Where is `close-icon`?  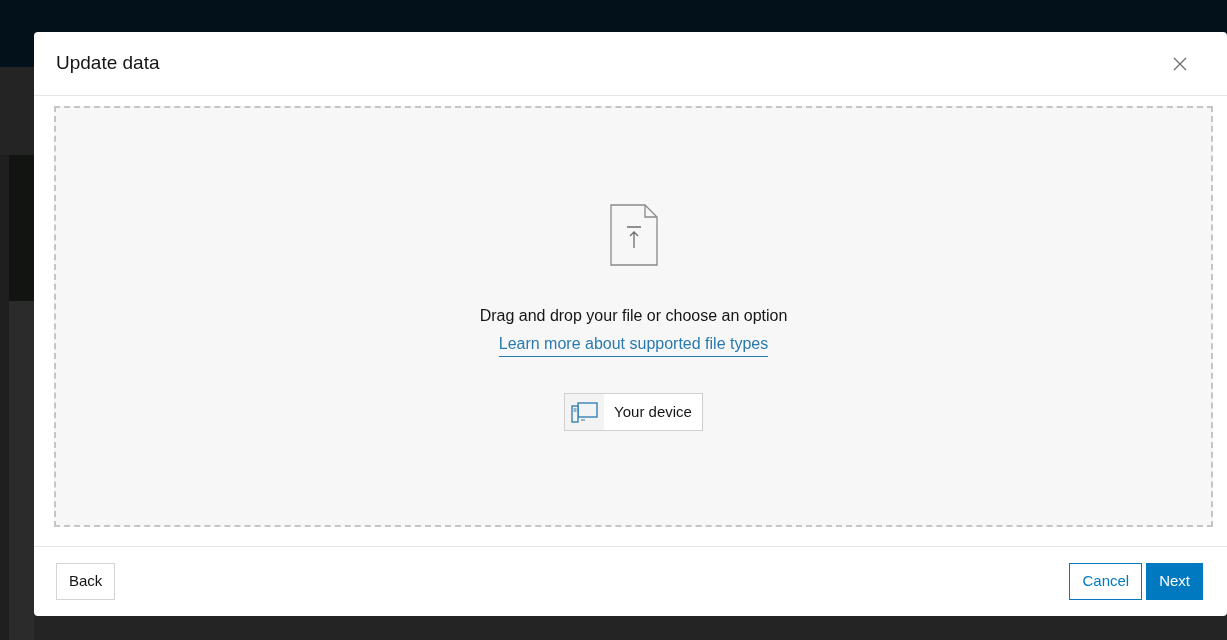 close-icon is located at coordinates (1180, 64).